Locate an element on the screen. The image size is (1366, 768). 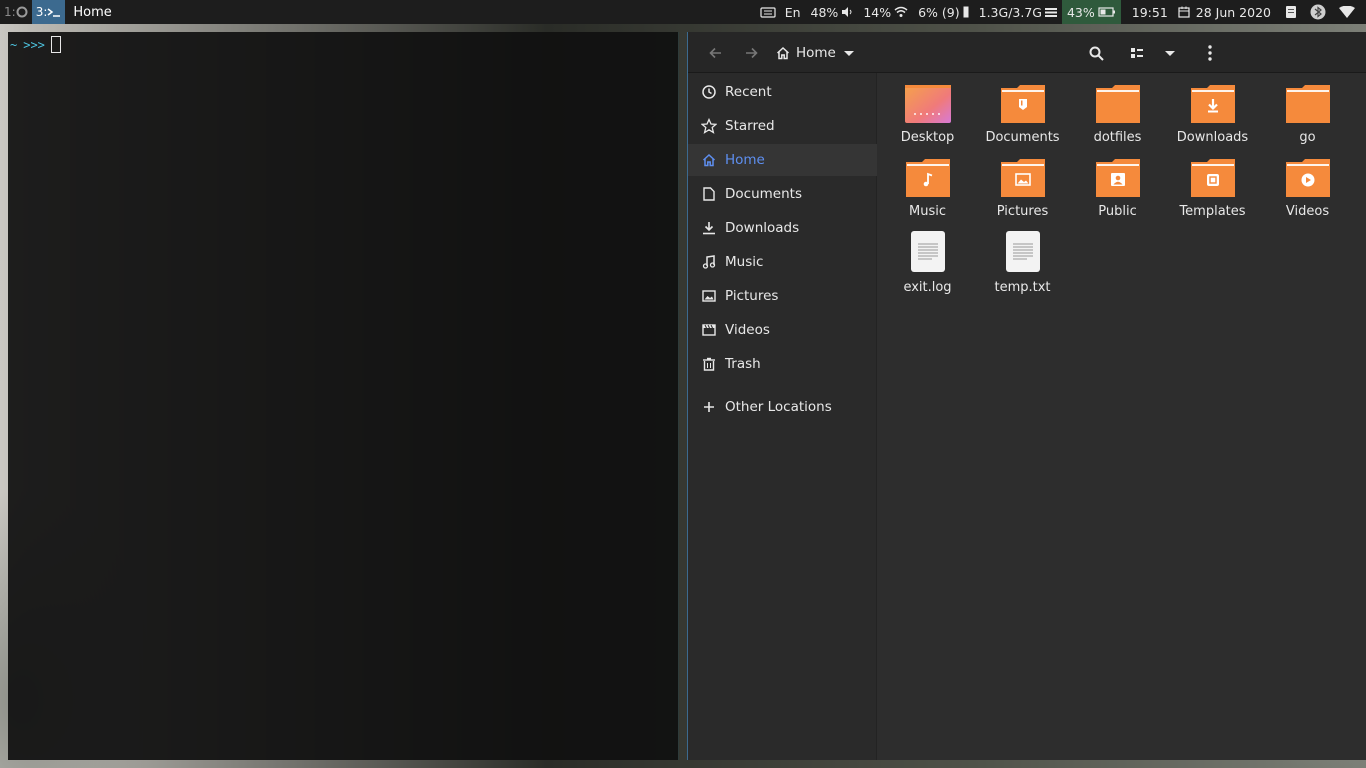
search-button is located at coordinates (1096, 53).